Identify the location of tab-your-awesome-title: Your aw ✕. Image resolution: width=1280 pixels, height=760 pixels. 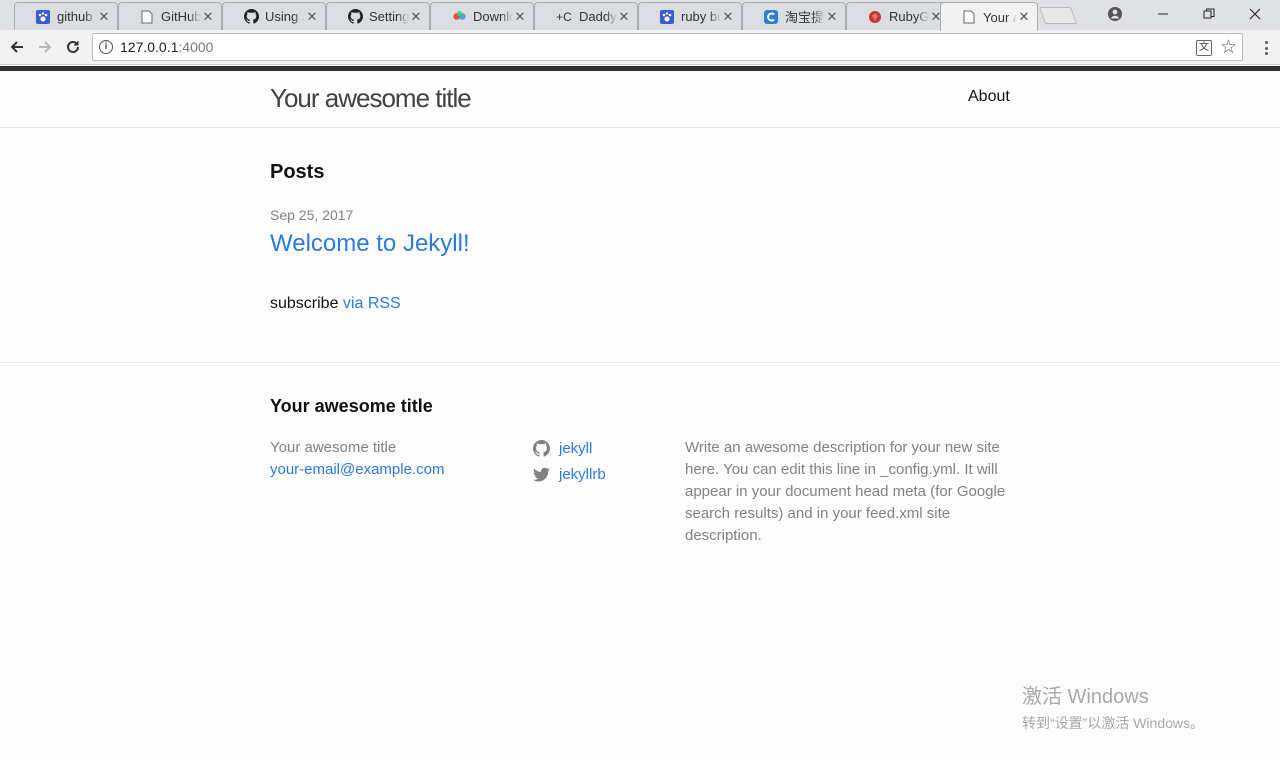
(989, 16).